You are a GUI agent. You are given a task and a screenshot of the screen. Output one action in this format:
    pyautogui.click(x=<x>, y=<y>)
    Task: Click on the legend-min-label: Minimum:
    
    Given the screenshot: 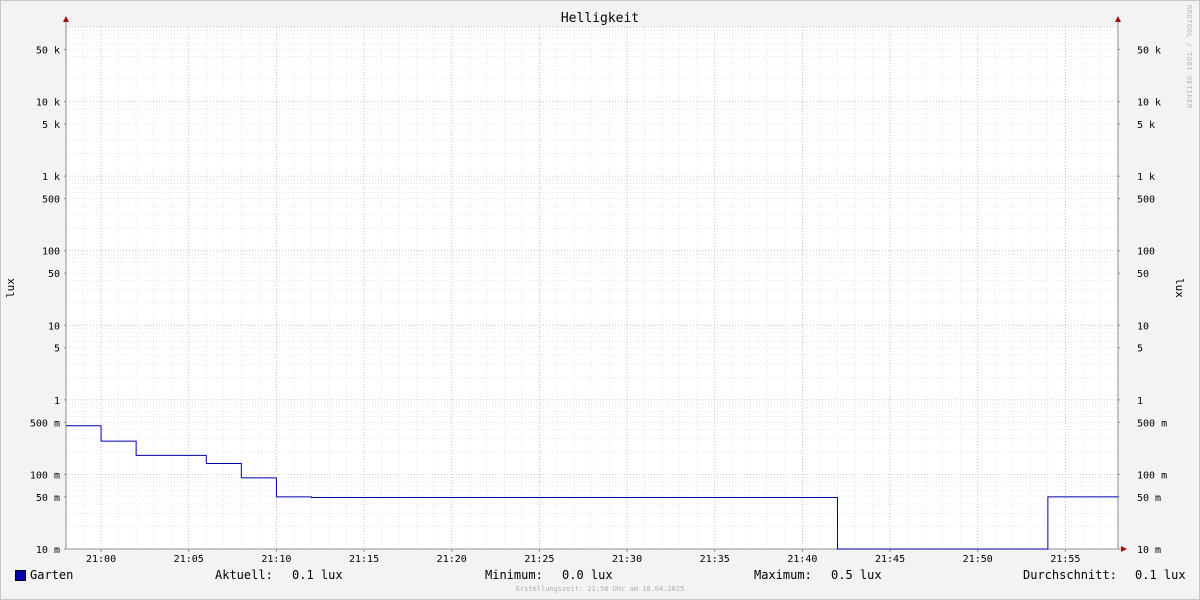 What is the action you would take?
    pyautogui.click(x=514, y=575)
    